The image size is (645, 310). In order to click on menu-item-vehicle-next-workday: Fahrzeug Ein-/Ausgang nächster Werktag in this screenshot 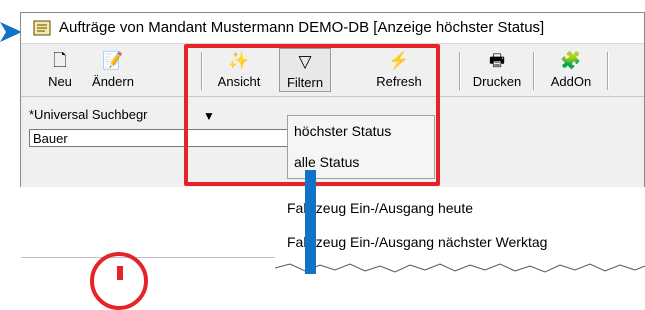, I will do `click(417, 242)`.